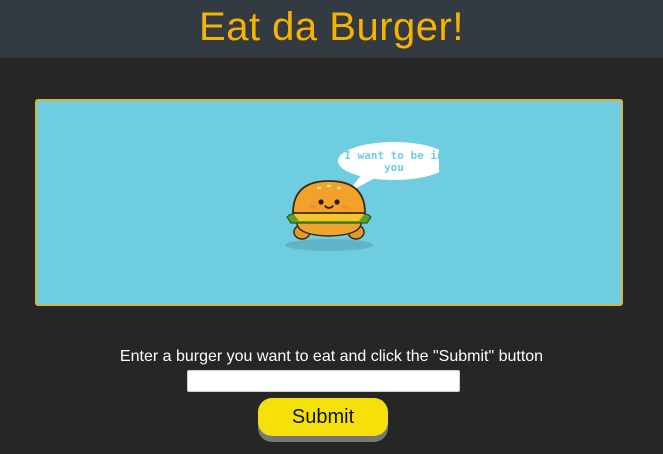 The image size is (663, 454). I want to click on header-bar: Eat da Burger!, so click(331, 29).